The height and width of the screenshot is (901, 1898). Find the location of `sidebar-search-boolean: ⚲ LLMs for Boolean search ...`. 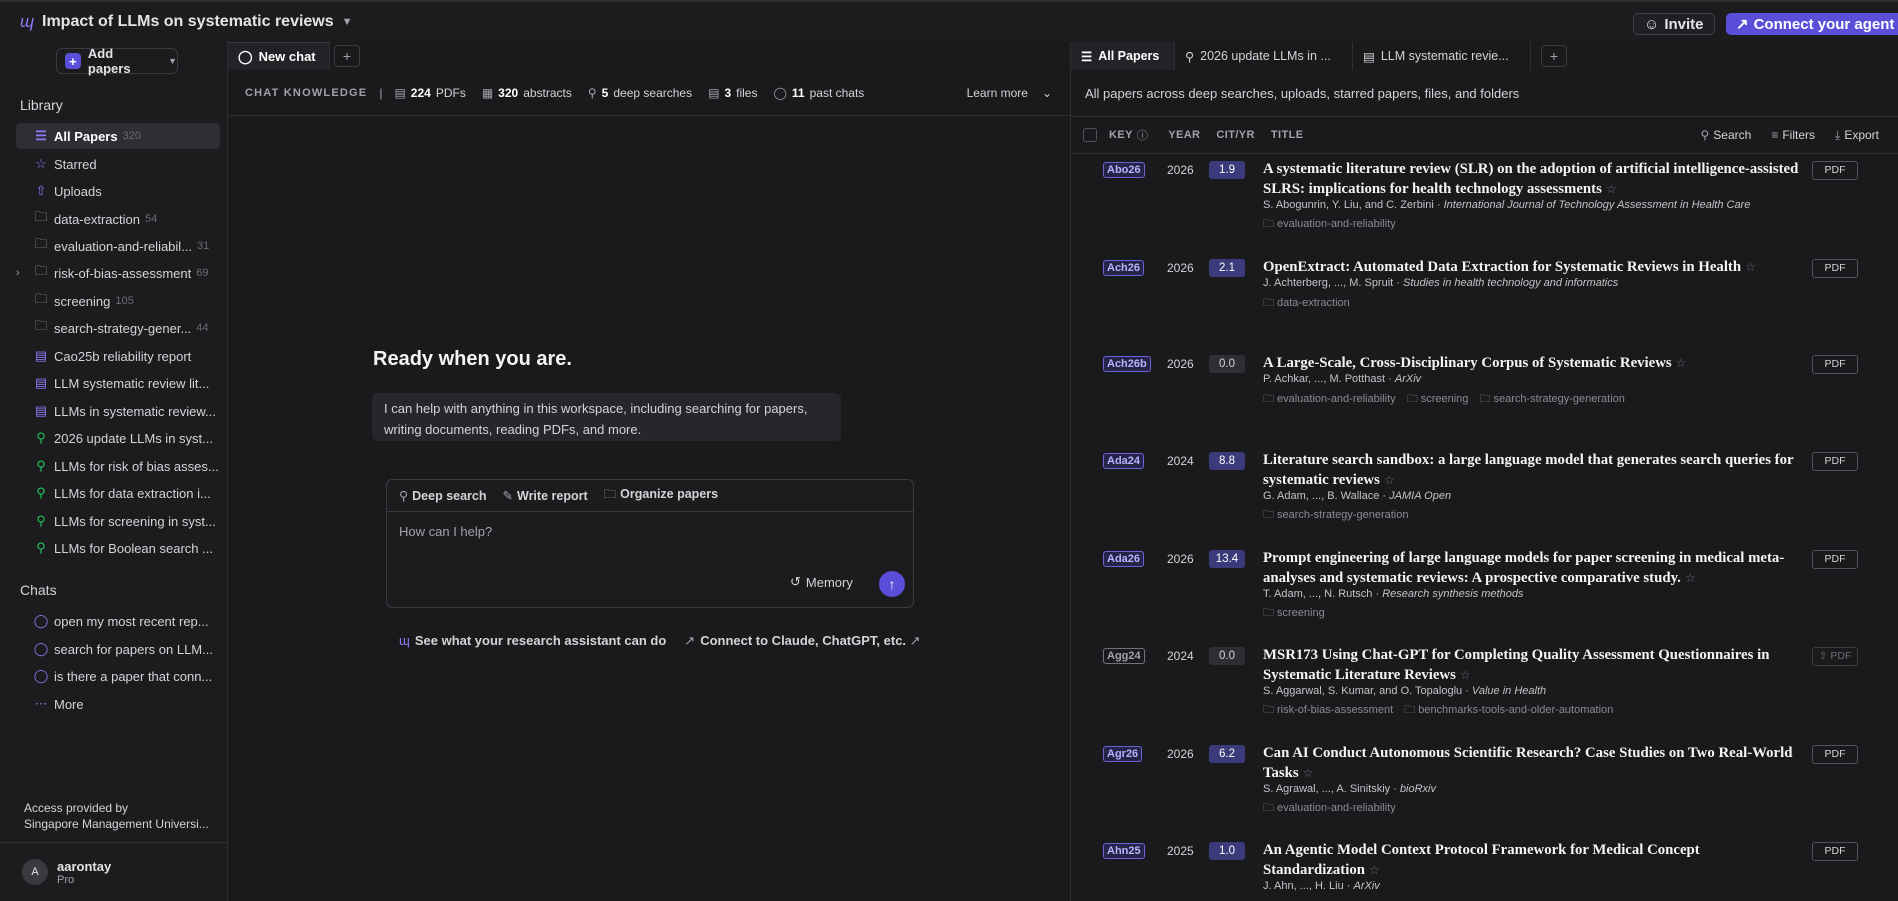

sidebar-search-boolean: ⚲ LLMs for Boolean search ... is located at coordinates (118, 548).